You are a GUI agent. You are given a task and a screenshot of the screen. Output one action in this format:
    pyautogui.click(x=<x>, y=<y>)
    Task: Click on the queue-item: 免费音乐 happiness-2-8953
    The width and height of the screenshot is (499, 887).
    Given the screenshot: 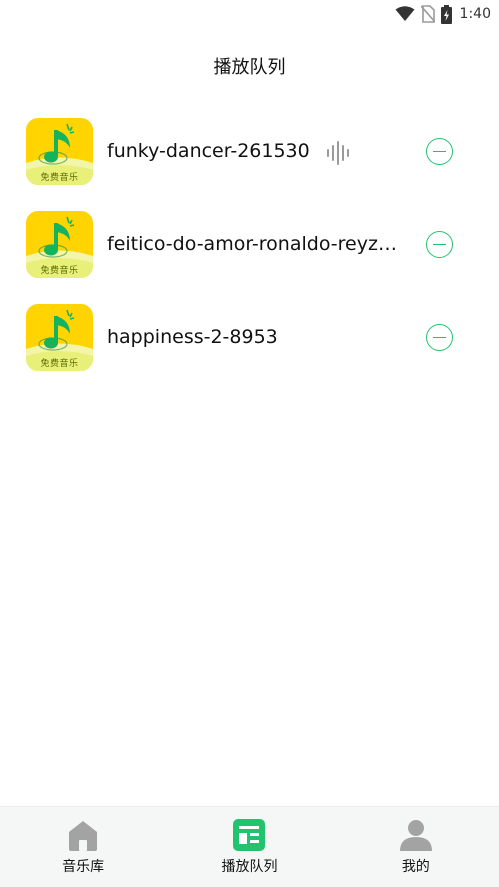 What is the action you would take?
    pyautogui.click(x=249, y=344)
    